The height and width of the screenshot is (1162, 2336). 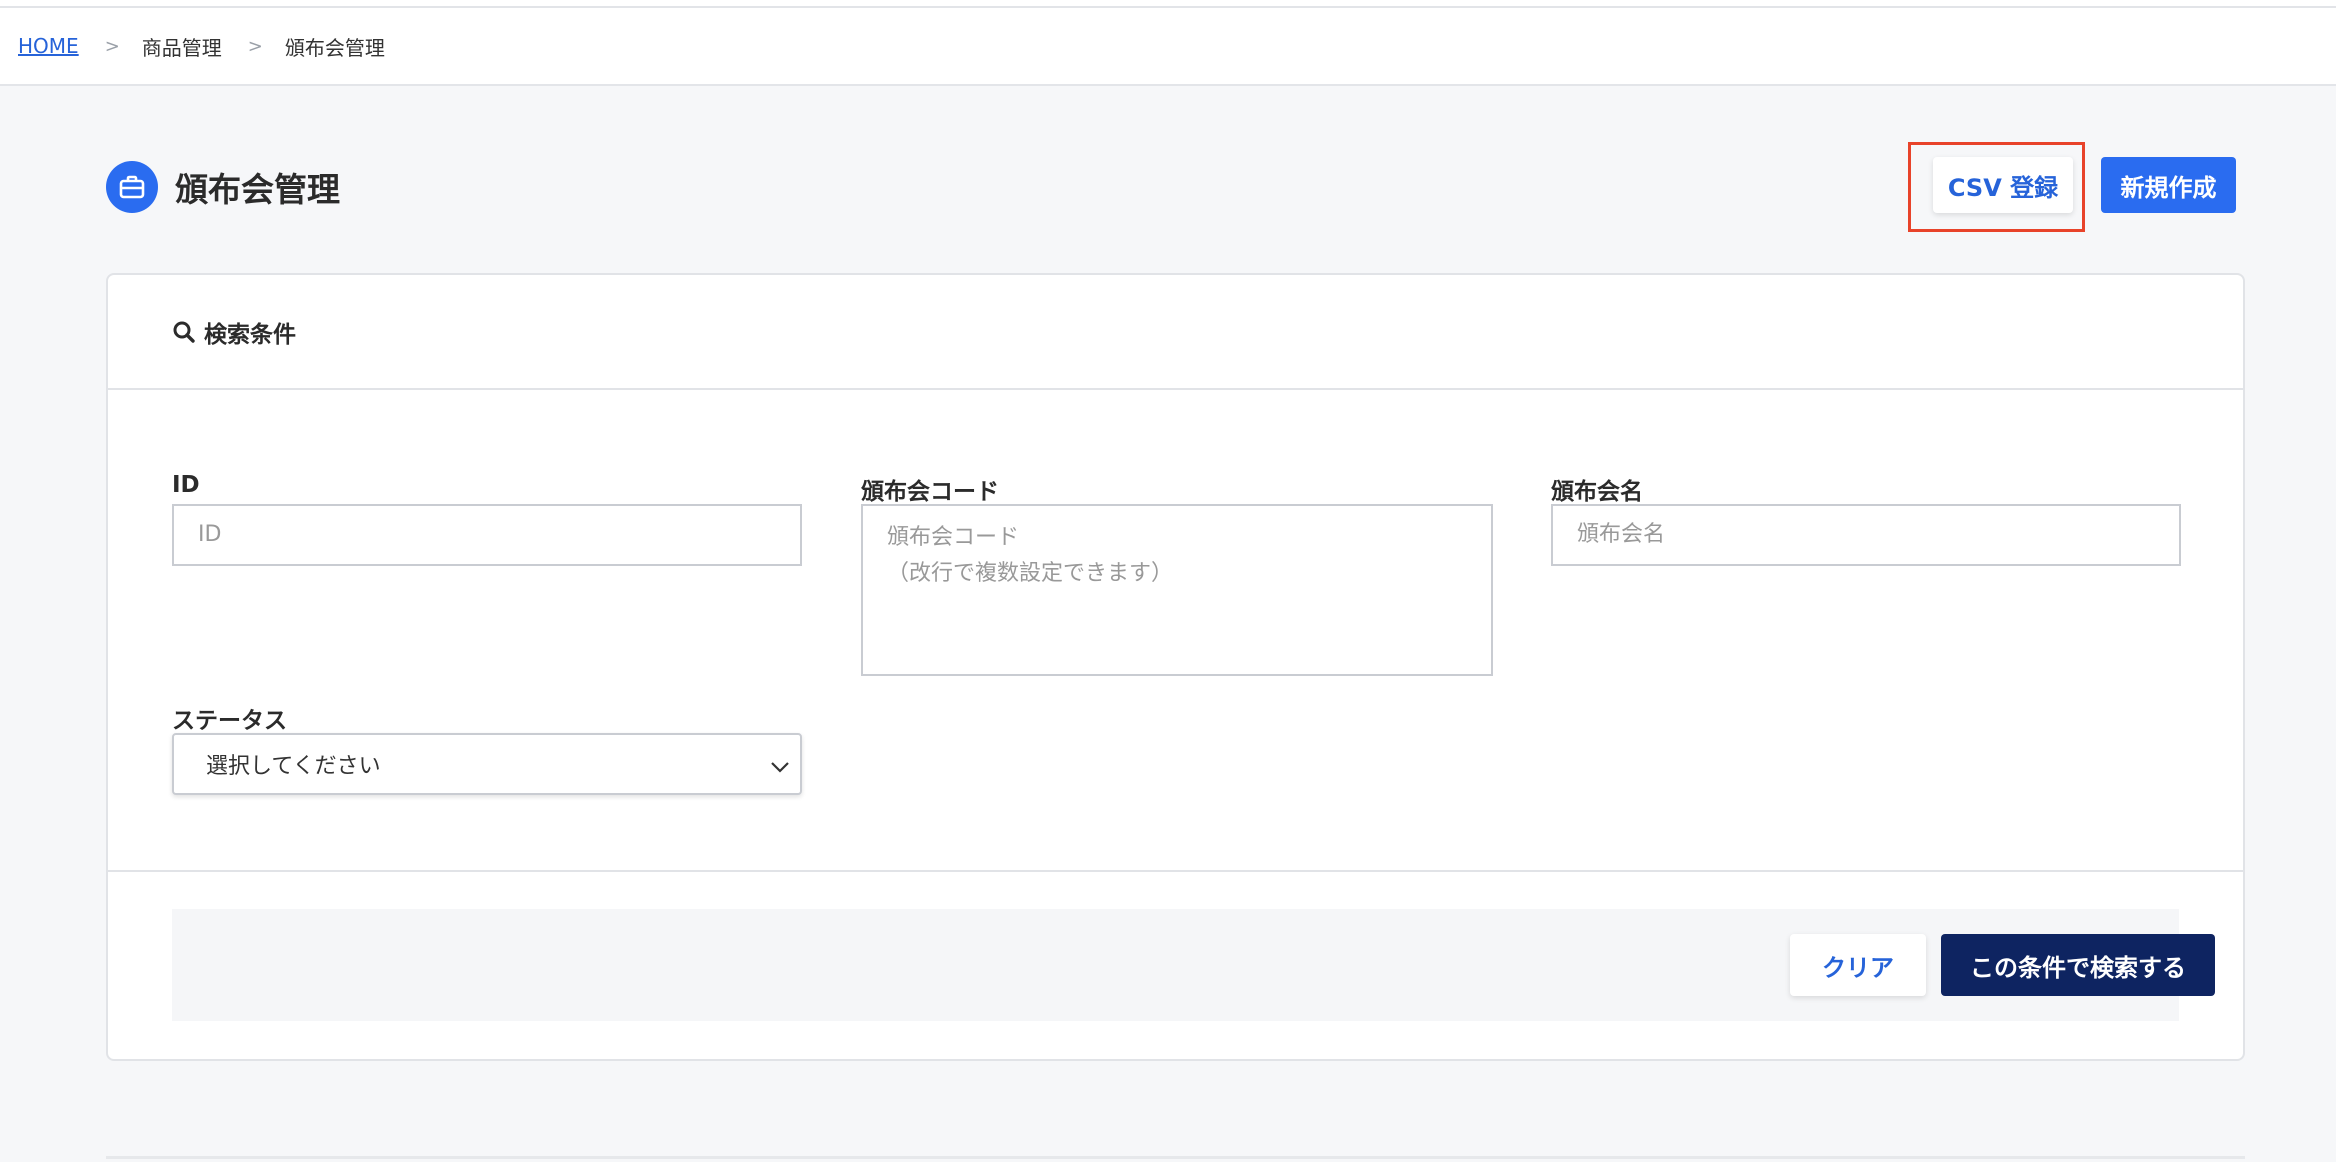 What do you see at coordinates (2003, 185) in the screenshot?
I see `csv-register-button: CSV 登録` at bounding box center [2003, 185].